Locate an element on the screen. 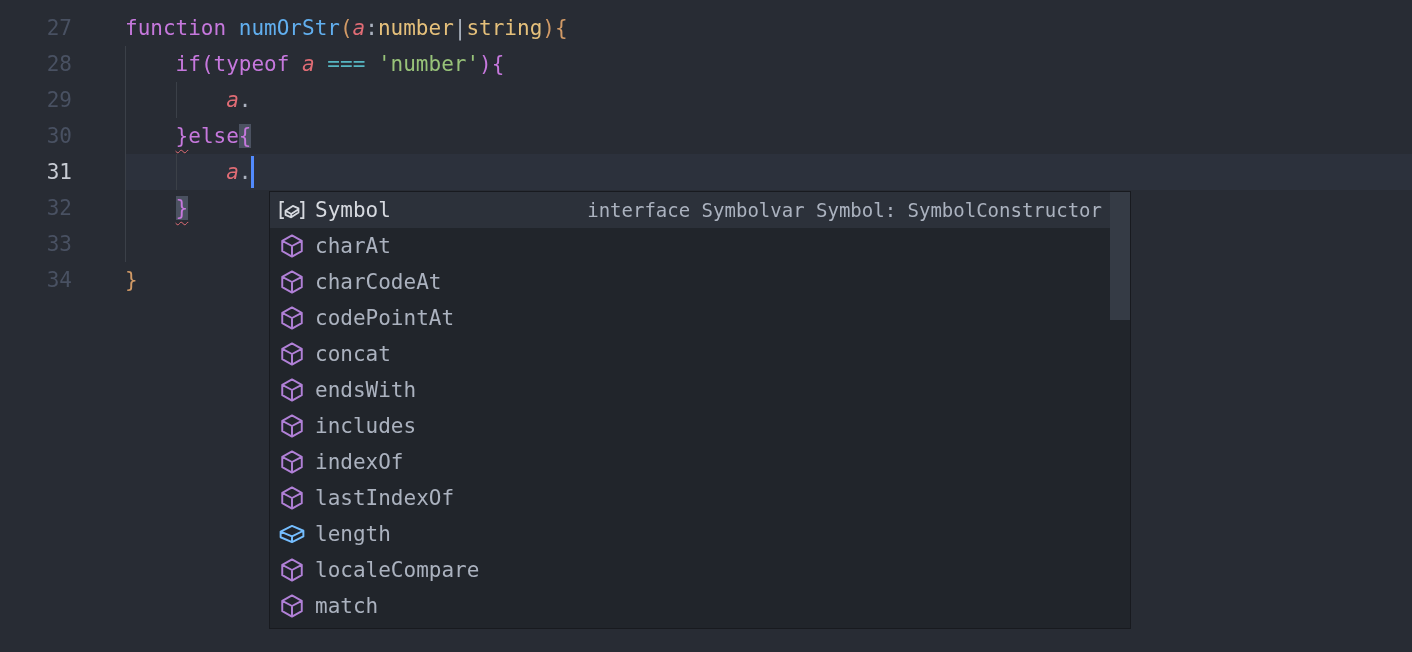 Image resolution: width=1412 pixels, height=652 pixels. suggestion-item: endsWith is located at coordinates (690, 390).